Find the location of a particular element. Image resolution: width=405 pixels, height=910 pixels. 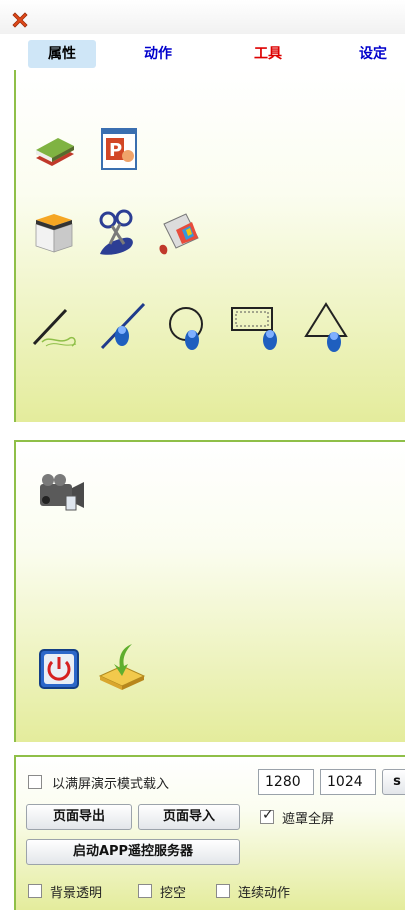

paint-bucket-icon is located at coordinates (180, 233).